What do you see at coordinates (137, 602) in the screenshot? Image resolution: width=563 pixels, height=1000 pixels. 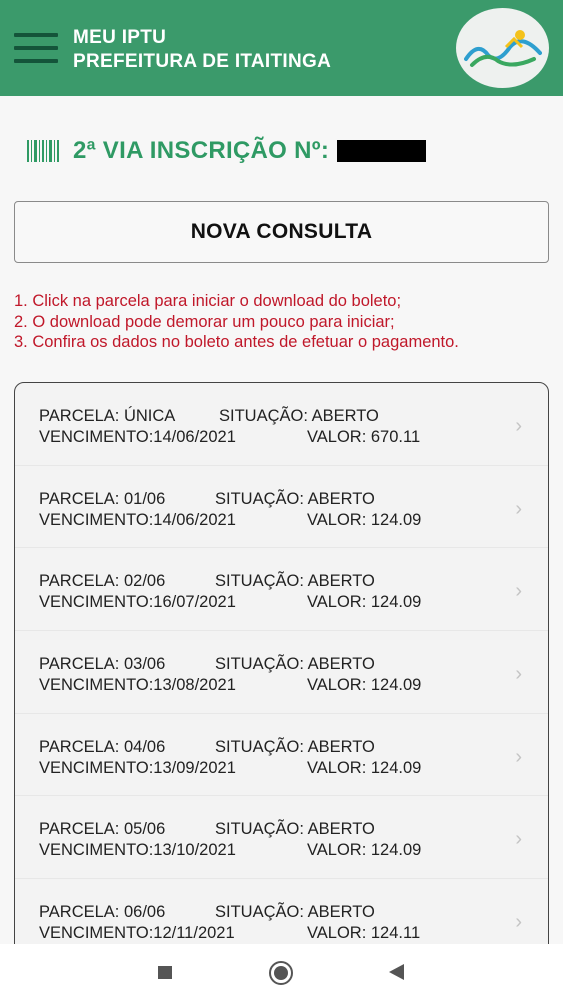 I see `vencimento-label: VENCIMENTO:16/07/2021` at bounding box center [137, 602].